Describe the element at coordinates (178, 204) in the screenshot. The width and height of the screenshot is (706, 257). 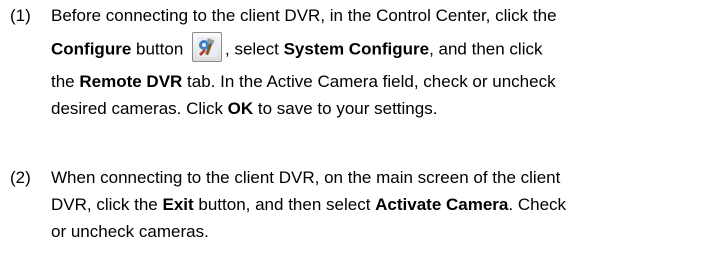
I see `exit-label: Exit` at that location.